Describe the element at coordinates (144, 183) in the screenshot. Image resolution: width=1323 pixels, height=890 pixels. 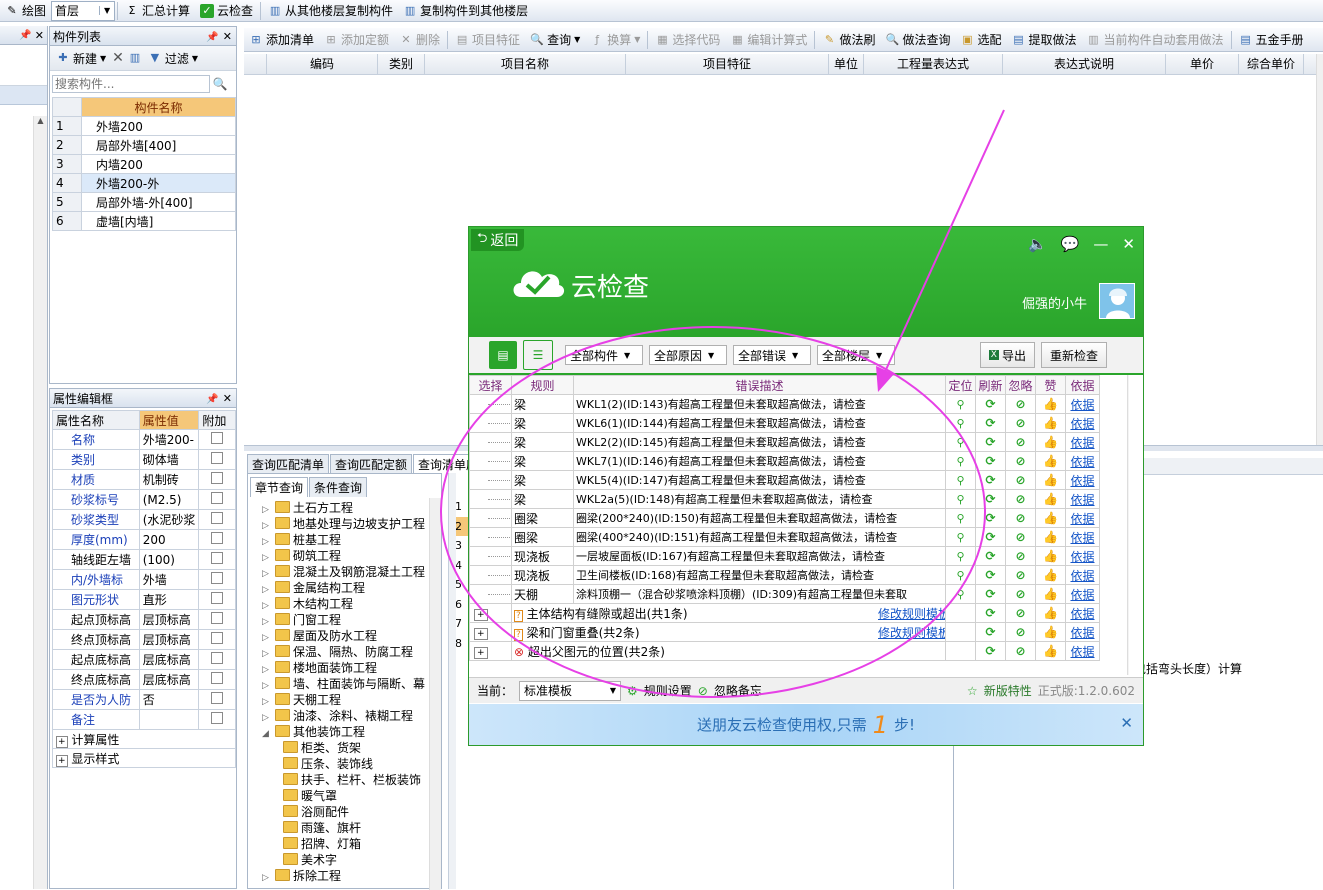
I see `table-row: 4 外墙200-外` at that location.